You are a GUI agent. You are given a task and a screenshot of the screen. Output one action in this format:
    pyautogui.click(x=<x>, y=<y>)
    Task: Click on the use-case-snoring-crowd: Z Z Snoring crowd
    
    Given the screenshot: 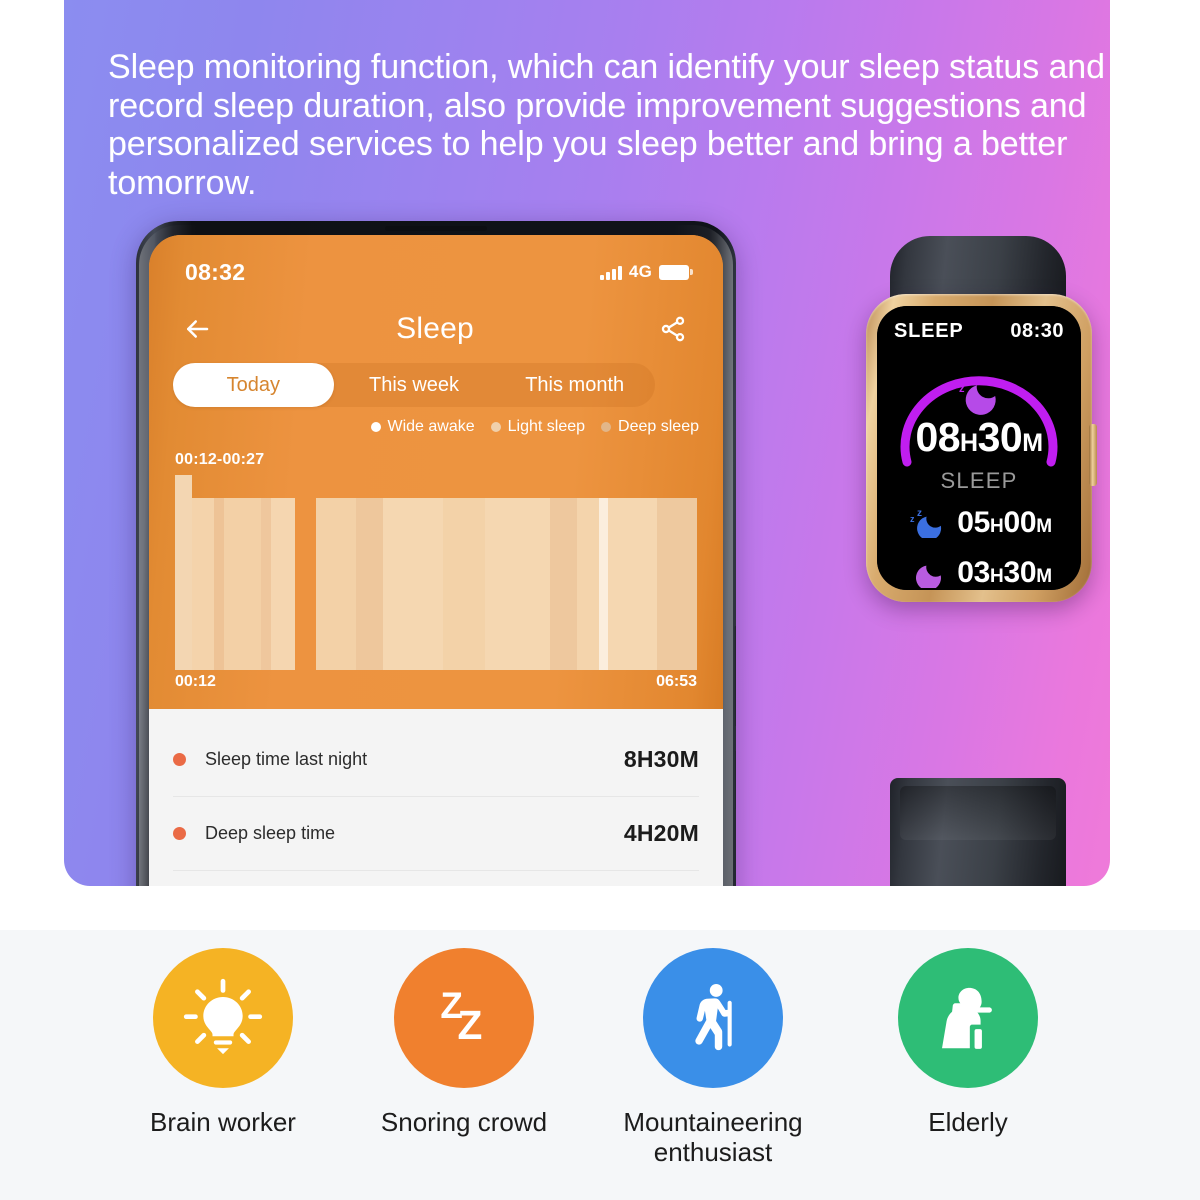 What is the action you would take?
    pyautogui.click(x=464, y=1042)
    